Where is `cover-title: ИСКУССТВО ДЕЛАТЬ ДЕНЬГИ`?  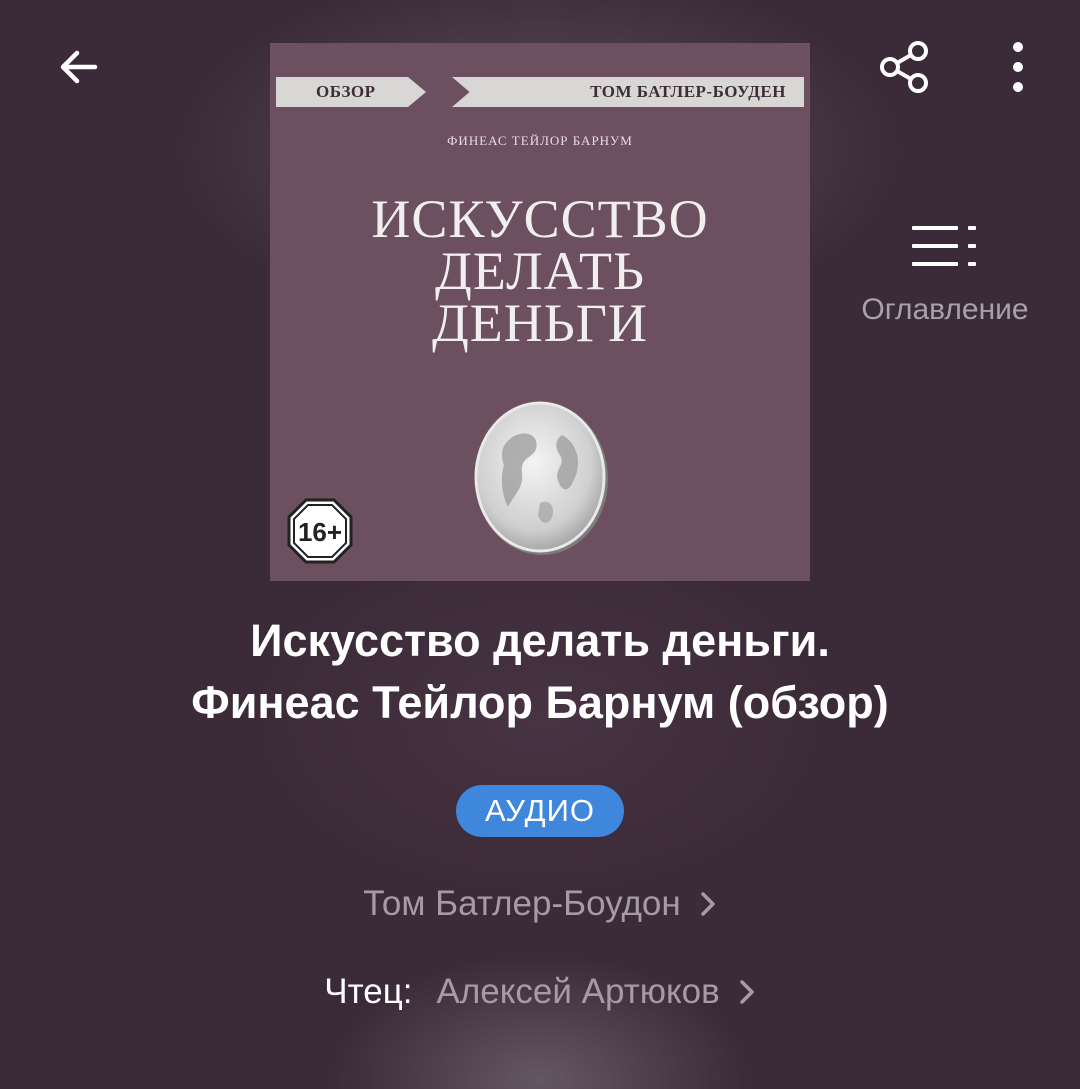
cover-title: ИСКУССТВО ДЕЛАТЬ ДЕНЬГИ is located at coordinates (540, 271).